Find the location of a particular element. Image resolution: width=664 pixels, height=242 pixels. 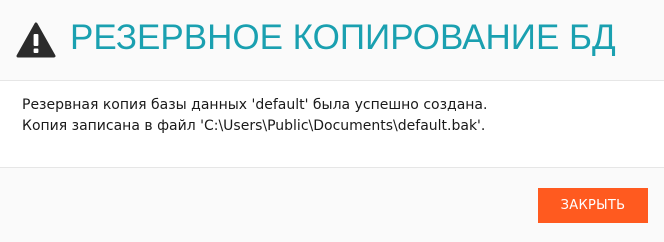

close-button: ЗАКРЫТЬ is located at coordinates (593, 205).